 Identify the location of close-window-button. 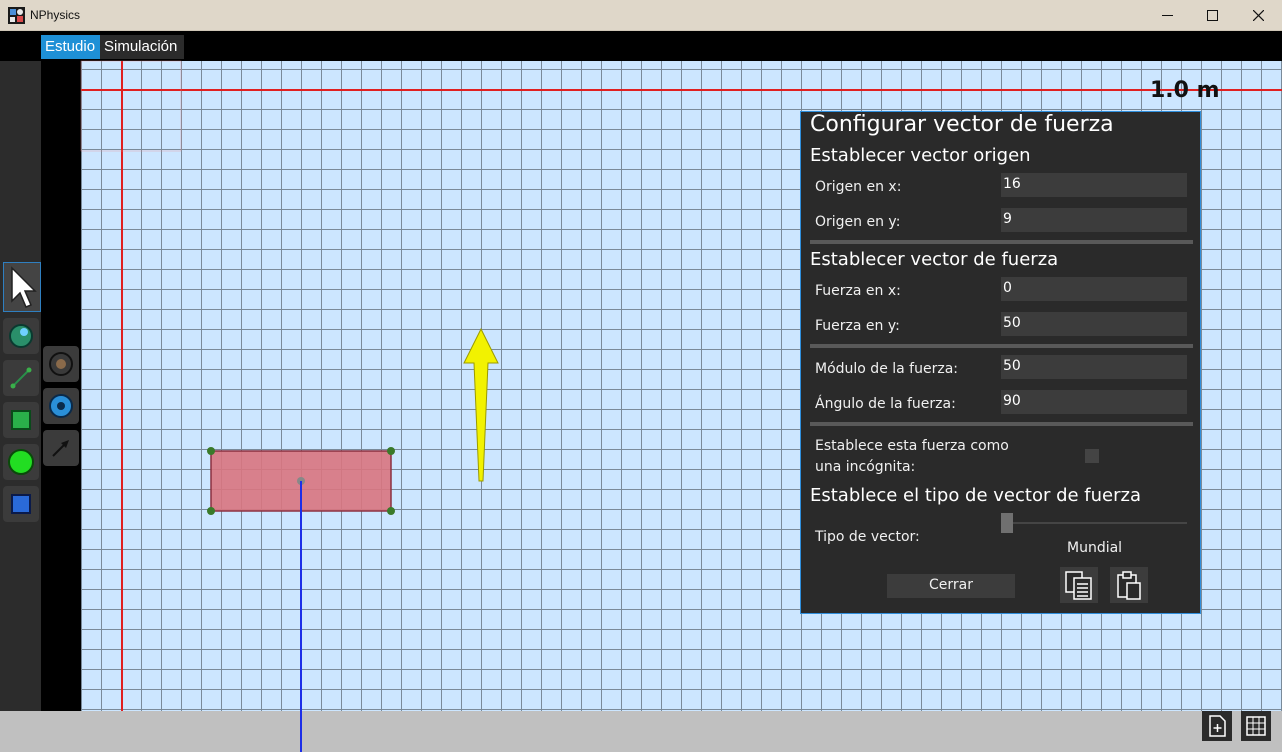
(1258, 15).